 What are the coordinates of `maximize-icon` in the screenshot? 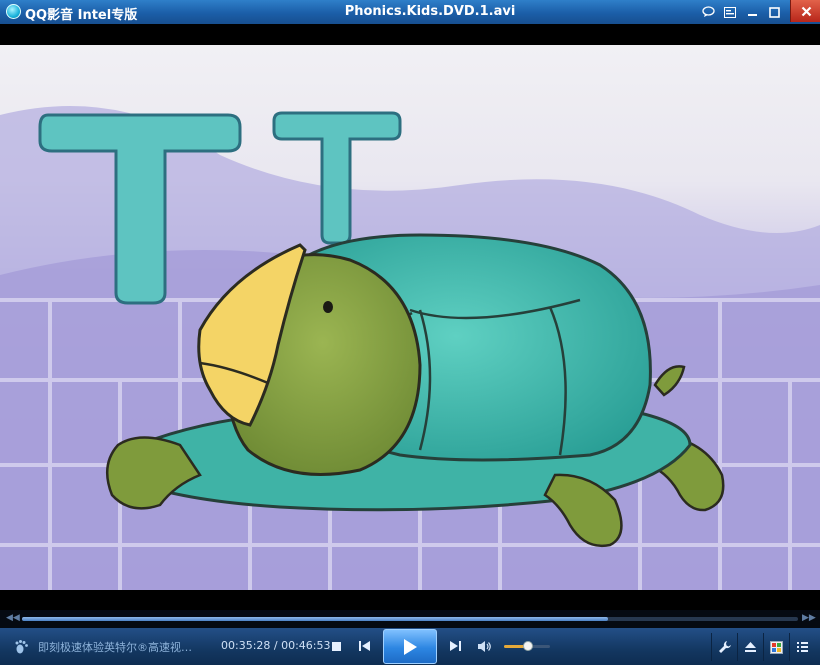 It's located at (774, 12).